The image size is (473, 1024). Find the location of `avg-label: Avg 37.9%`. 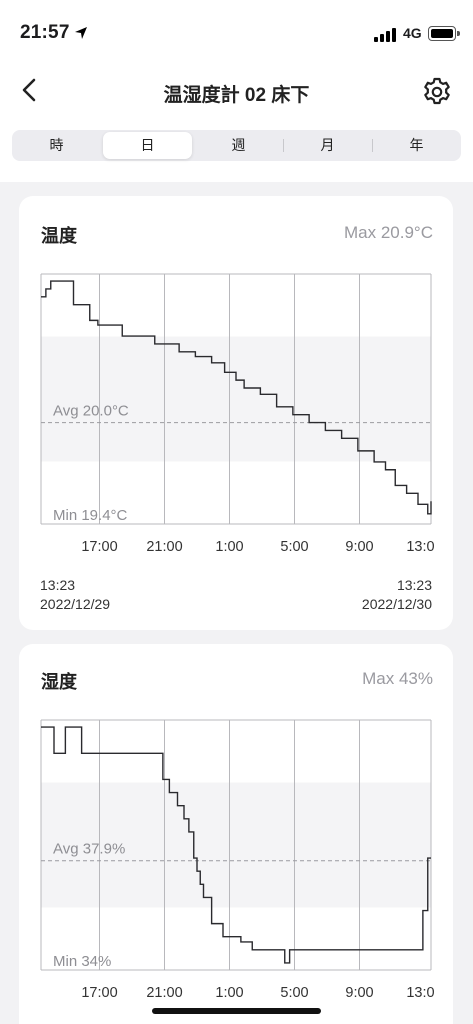

avg-label: Avg 37.9% is located at coordinates (89, 849).